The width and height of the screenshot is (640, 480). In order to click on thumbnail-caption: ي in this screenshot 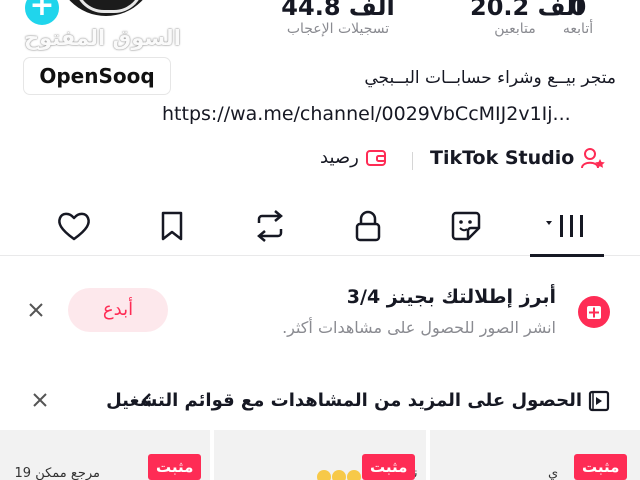, I will do `click(553, 473)`.